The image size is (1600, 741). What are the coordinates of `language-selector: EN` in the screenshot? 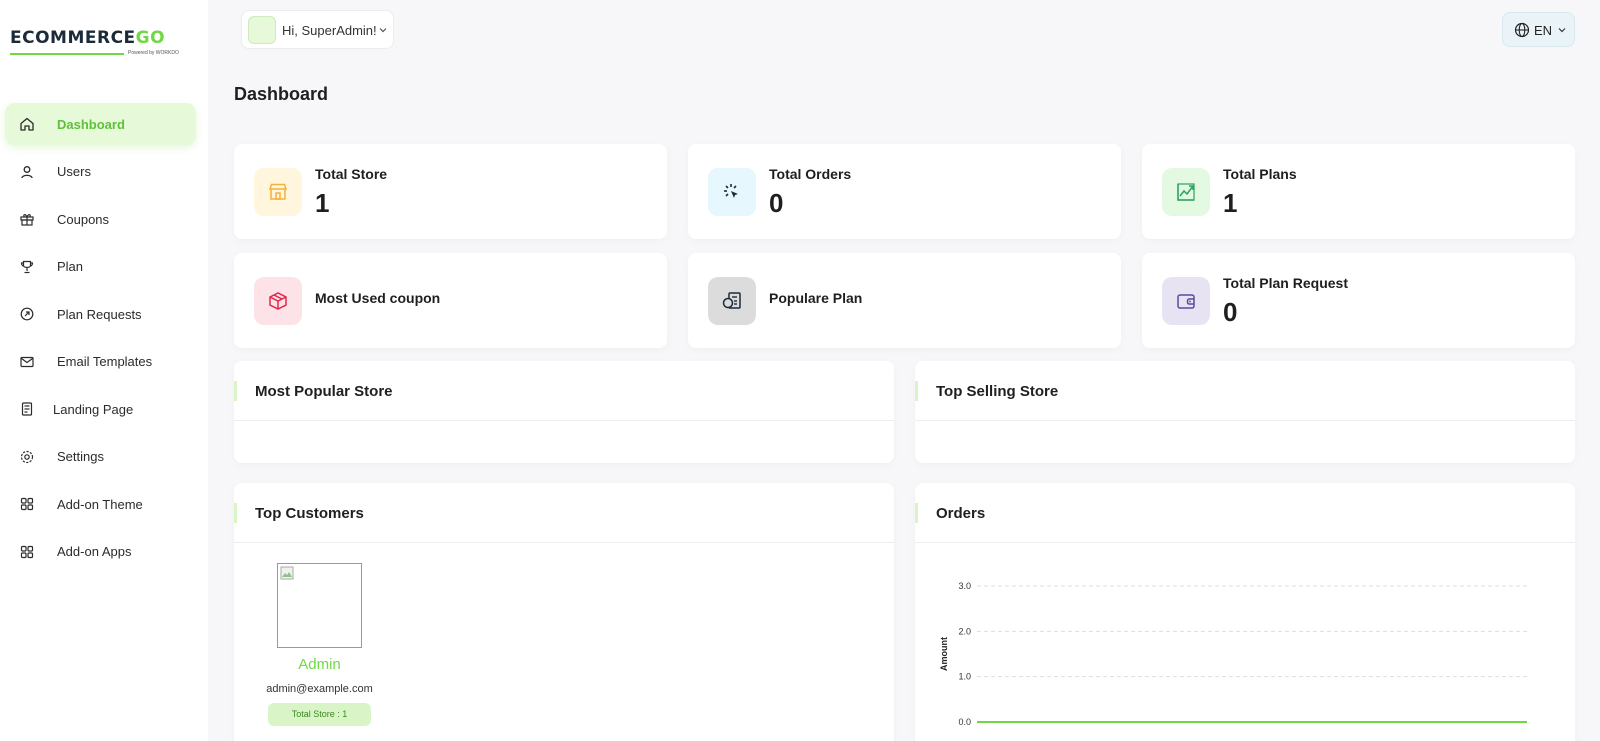 It's located at (1538, 29).